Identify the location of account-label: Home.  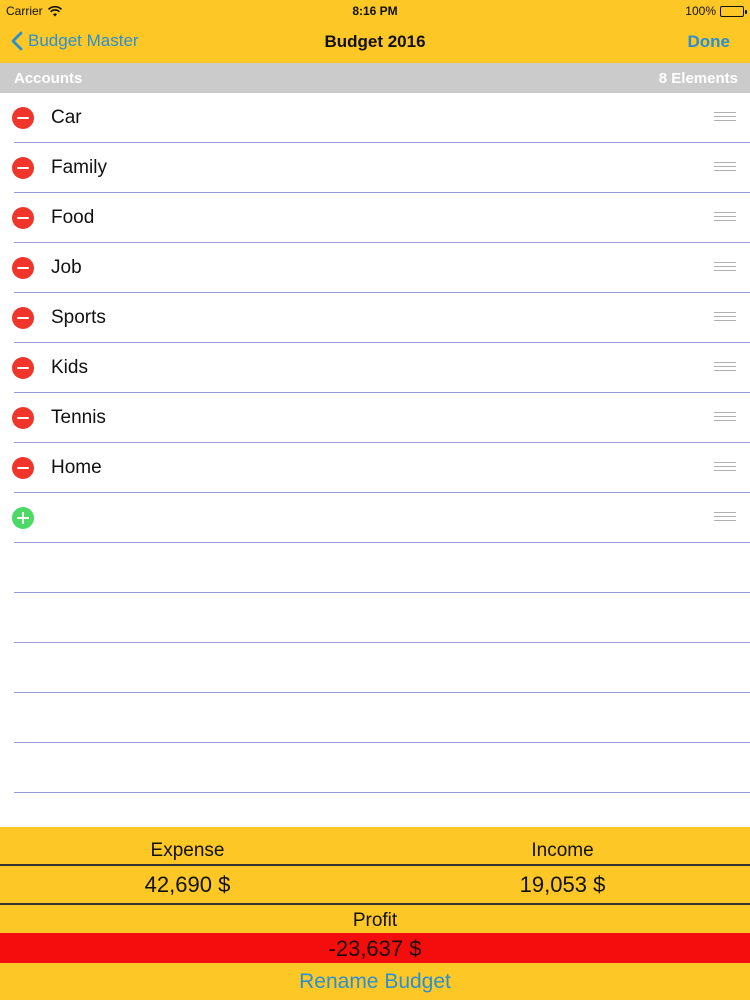
(76, 467).